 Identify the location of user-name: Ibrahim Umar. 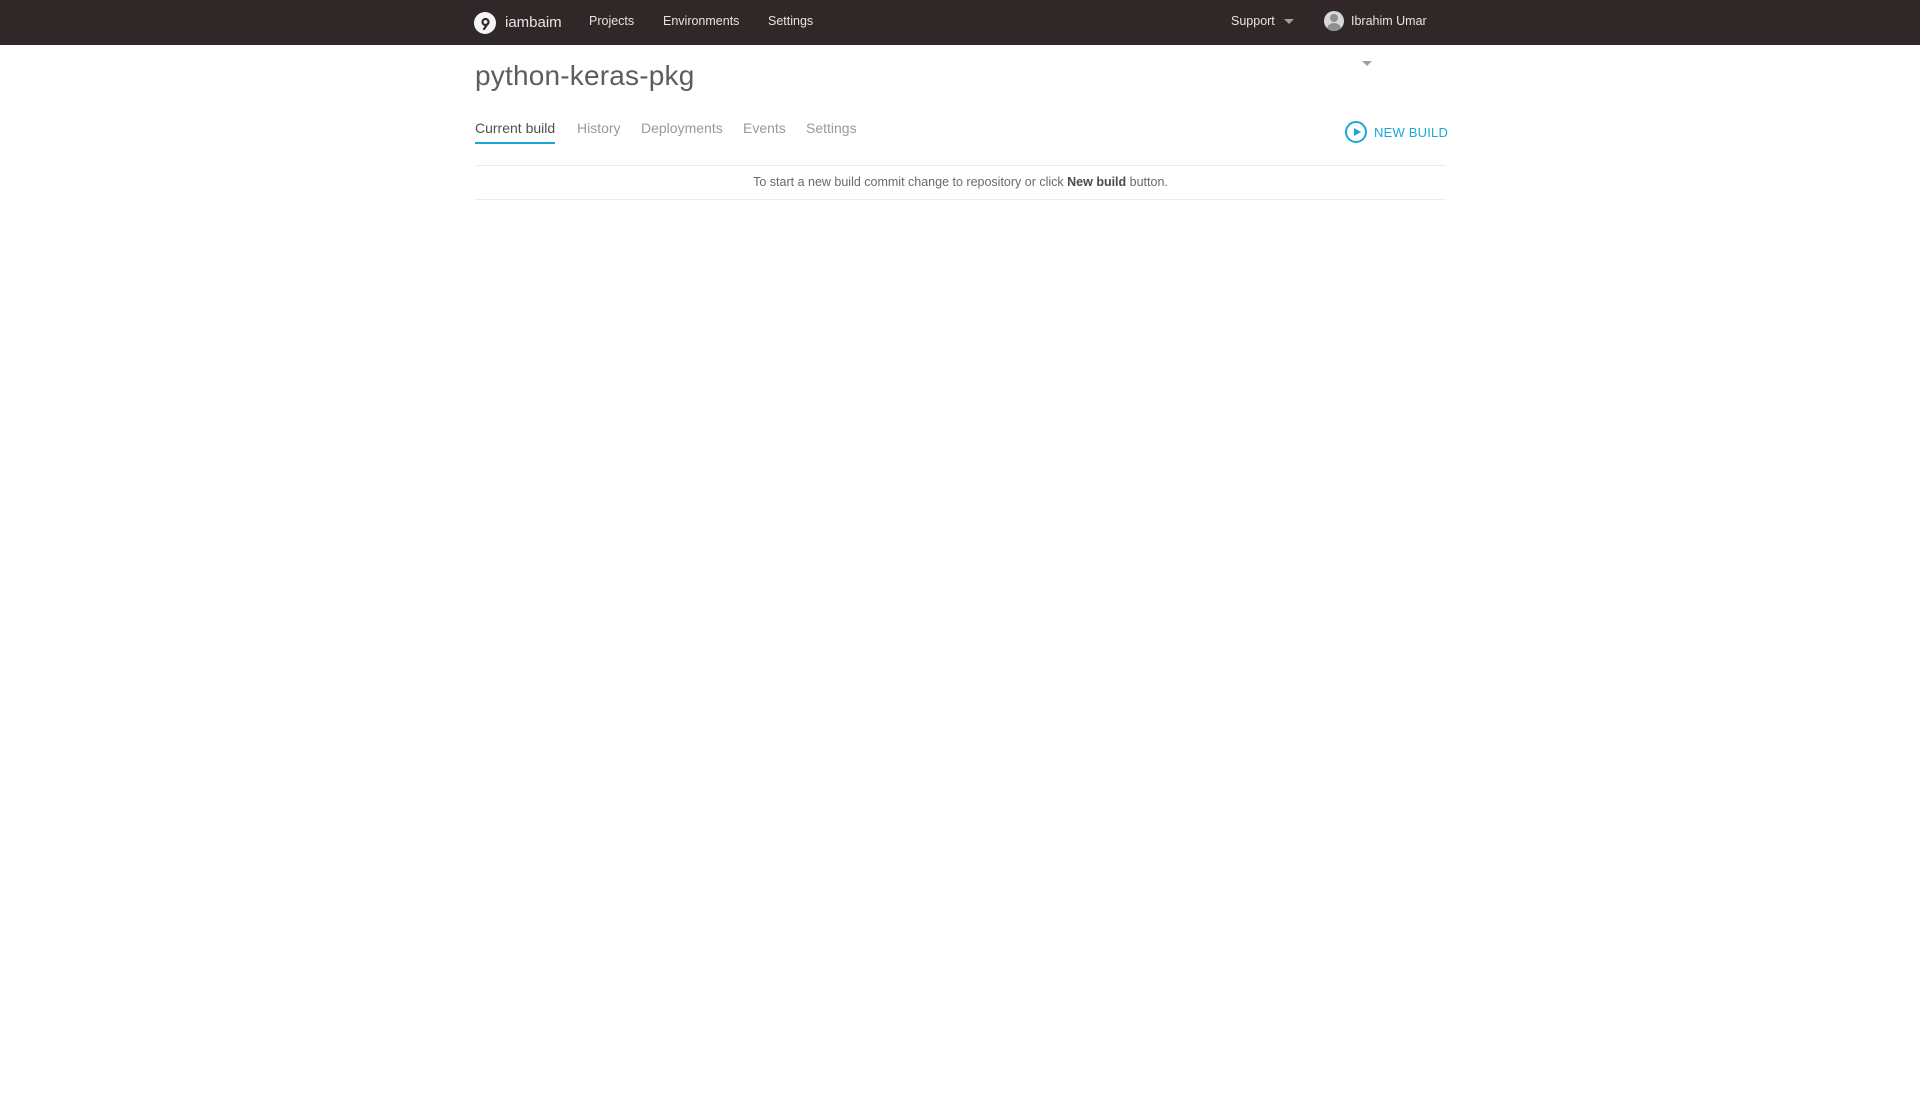
(1389, 21).